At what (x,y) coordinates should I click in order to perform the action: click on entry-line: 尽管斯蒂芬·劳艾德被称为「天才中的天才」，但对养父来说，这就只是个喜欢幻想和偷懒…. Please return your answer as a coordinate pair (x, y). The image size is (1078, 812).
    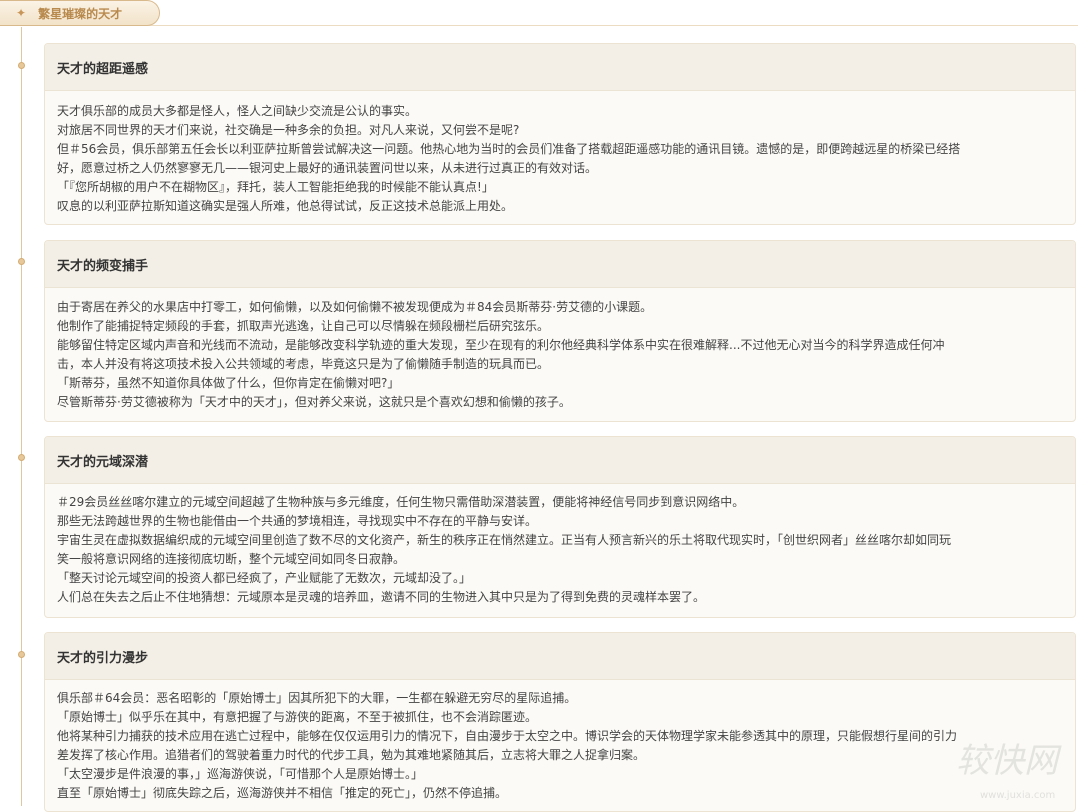
    Looking at the image, I should click on (314, 402).